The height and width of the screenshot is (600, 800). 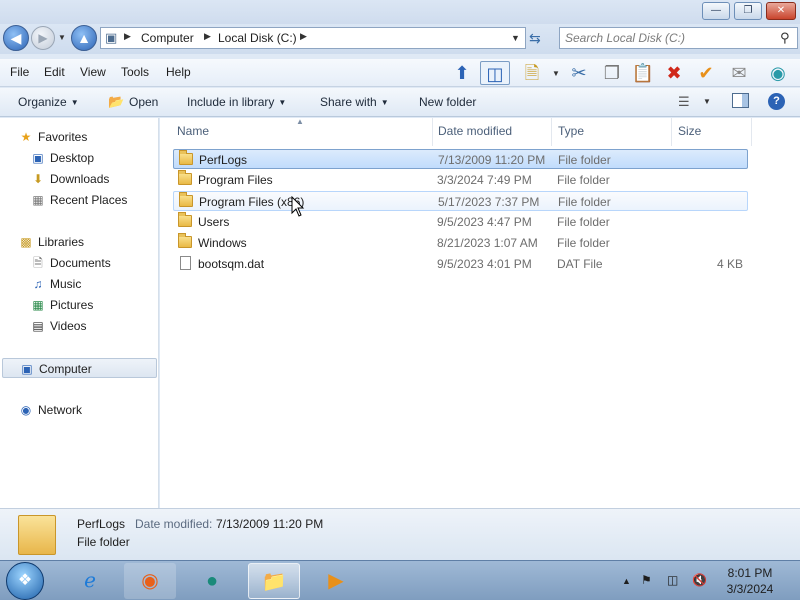 I want to click on system-clock: 8:01 PM 3/3/2024, so click(x=750, y=581).